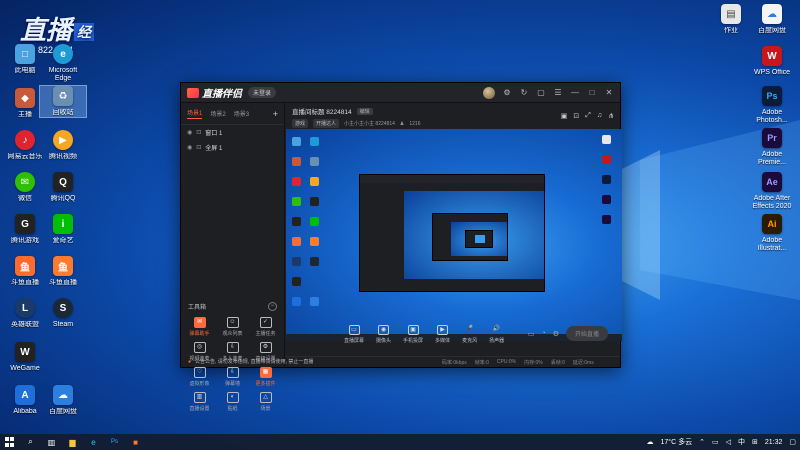 The height and width of the screenshot is (450, 800). What do you see at coordinates (609, 92) in the screenshot?
I see `close-button: ✕` at bounding box center [609, 92].